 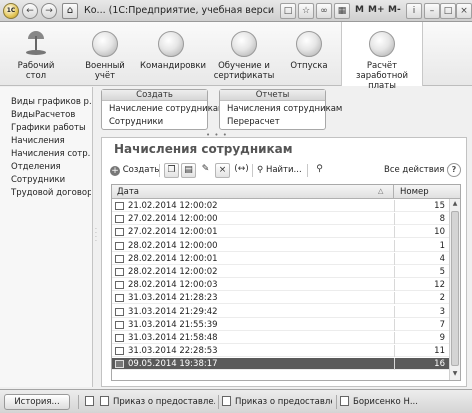 I want to click on cell-date: 27.02.2014 12:00:01, so click(x=173, y=232).